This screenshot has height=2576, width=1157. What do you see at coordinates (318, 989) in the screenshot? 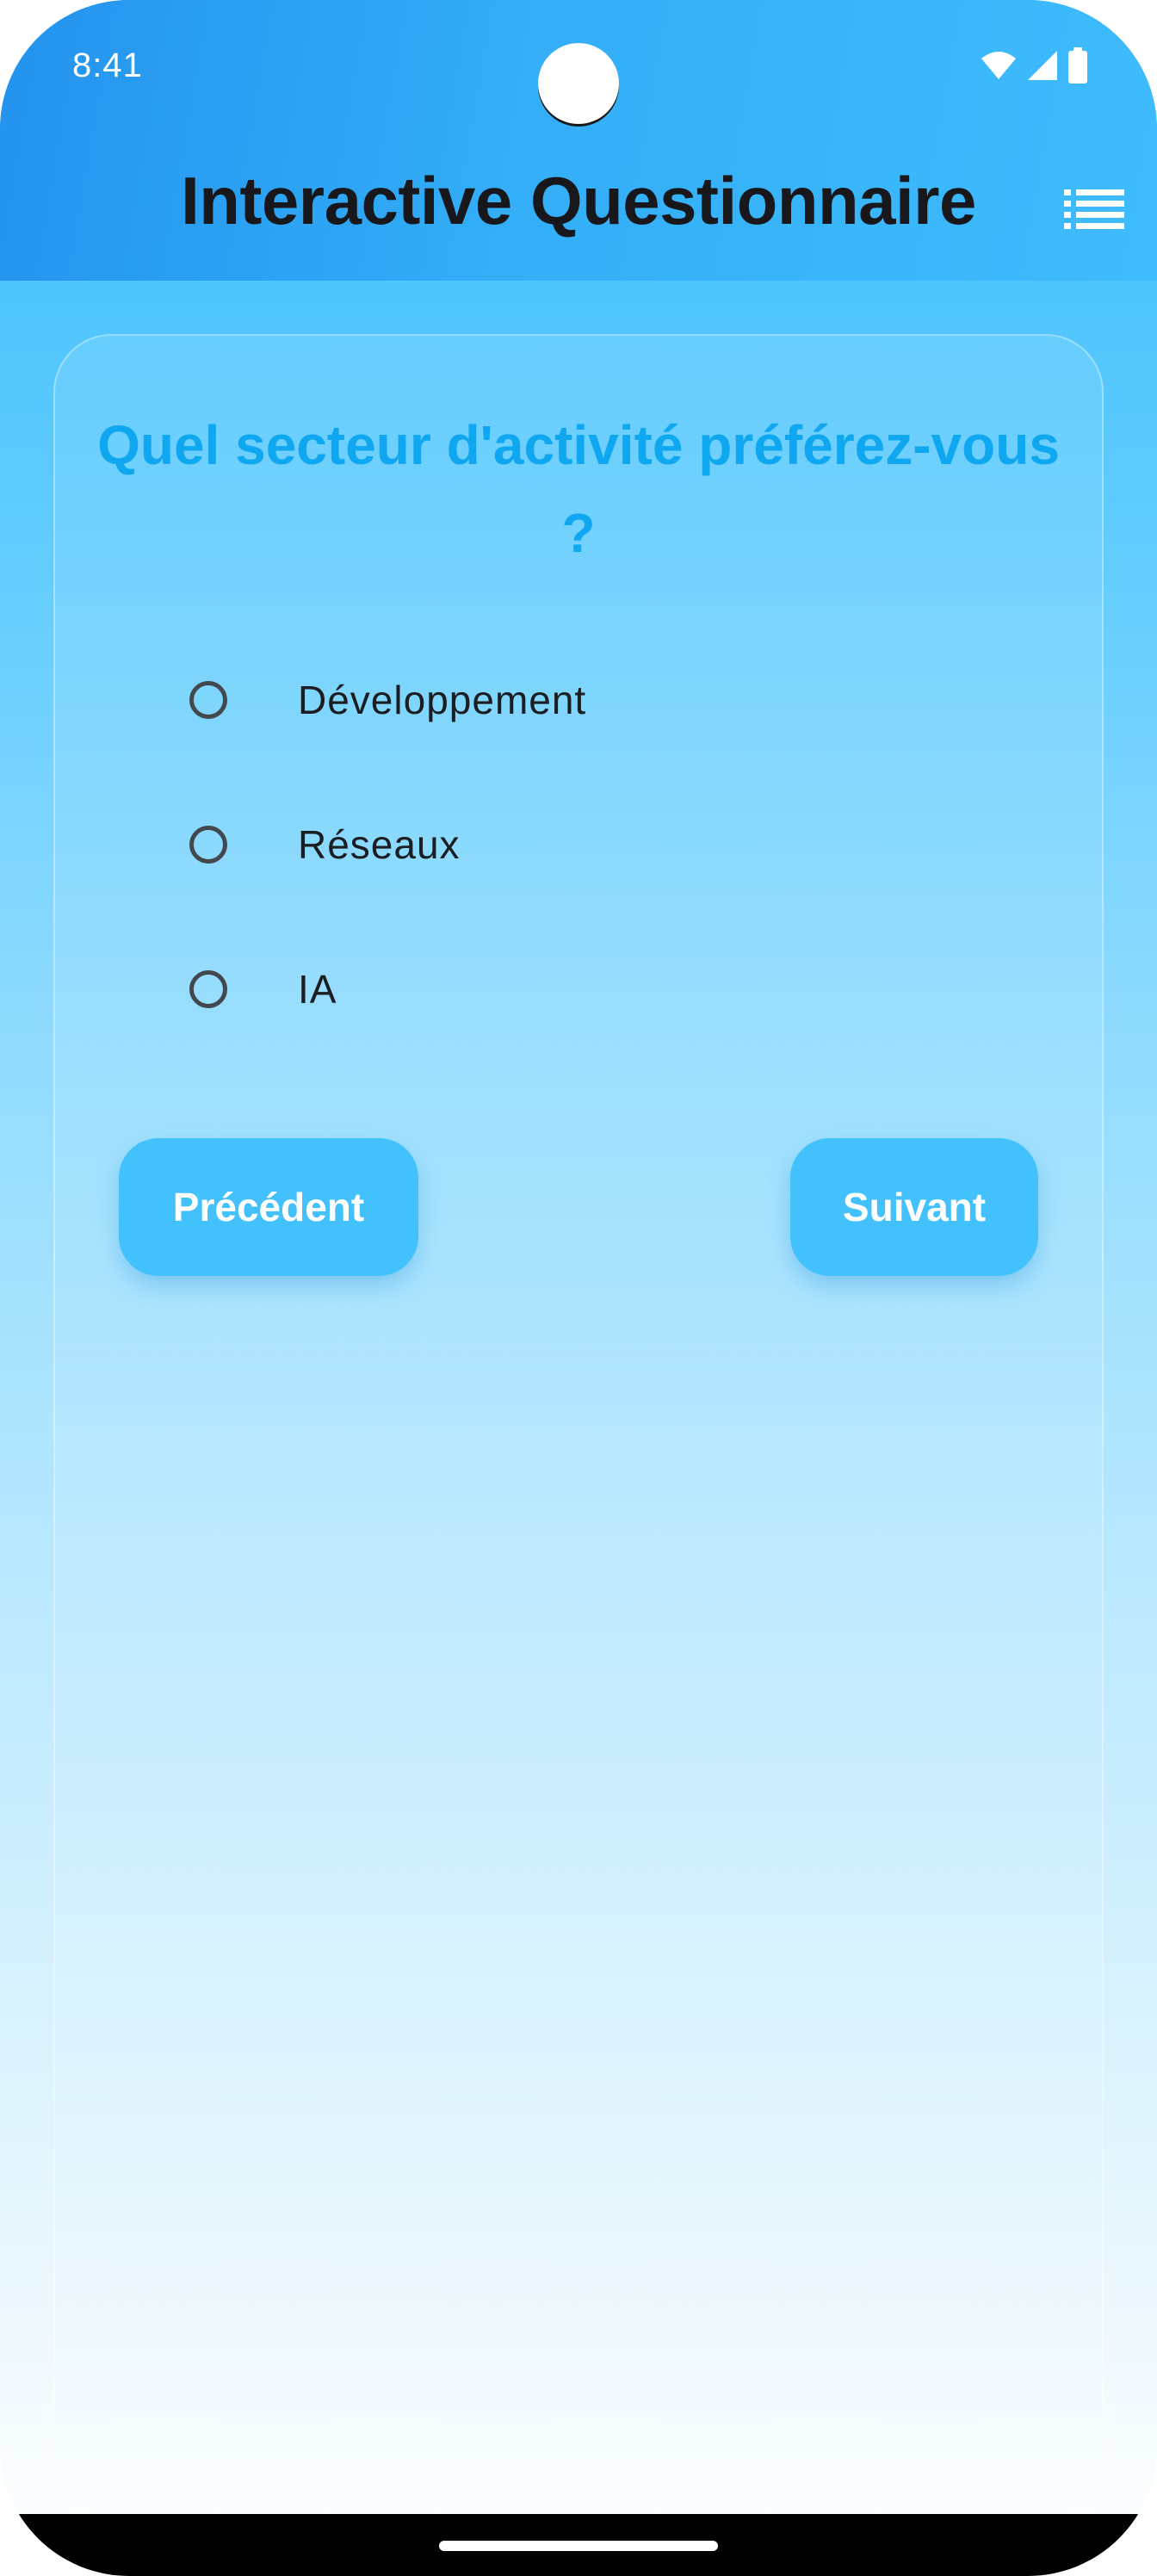
I see `option-label: IA` at bounding box center [318, 989].